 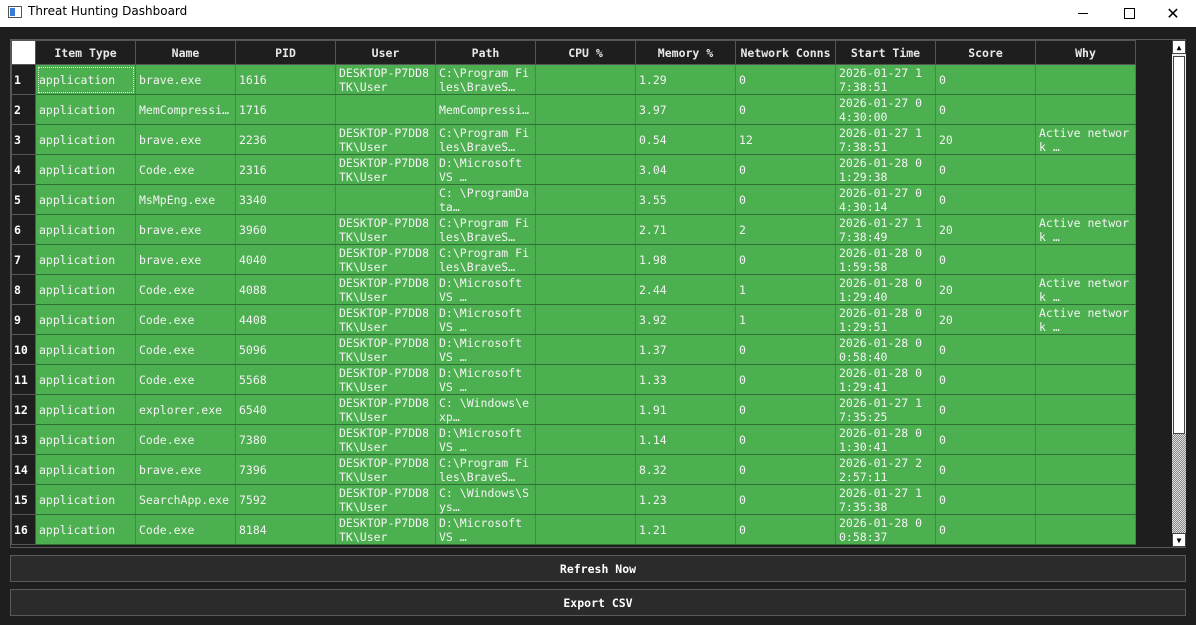 What do you see at coordinates (885, 349) in the screenshot?
I see `table-cell: 2026-01-28 00:58:40` at bounding box center [885, 349].